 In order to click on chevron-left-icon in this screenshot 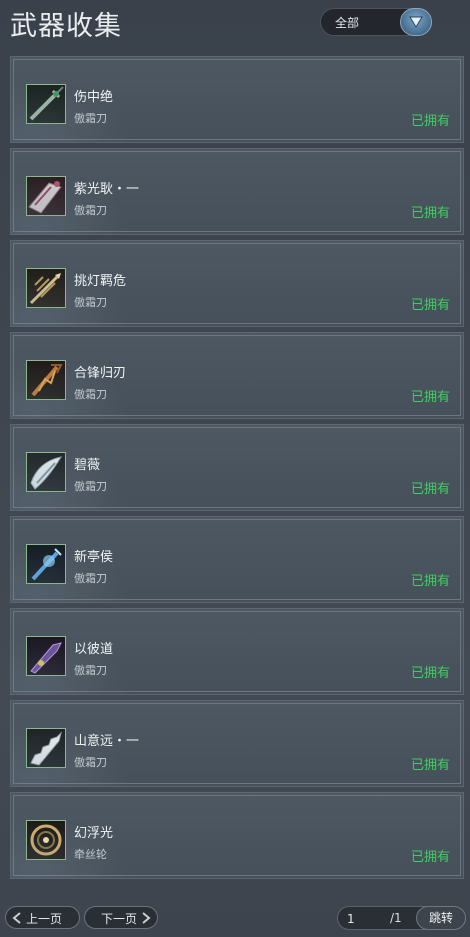, I will do `click(16, 918)`.